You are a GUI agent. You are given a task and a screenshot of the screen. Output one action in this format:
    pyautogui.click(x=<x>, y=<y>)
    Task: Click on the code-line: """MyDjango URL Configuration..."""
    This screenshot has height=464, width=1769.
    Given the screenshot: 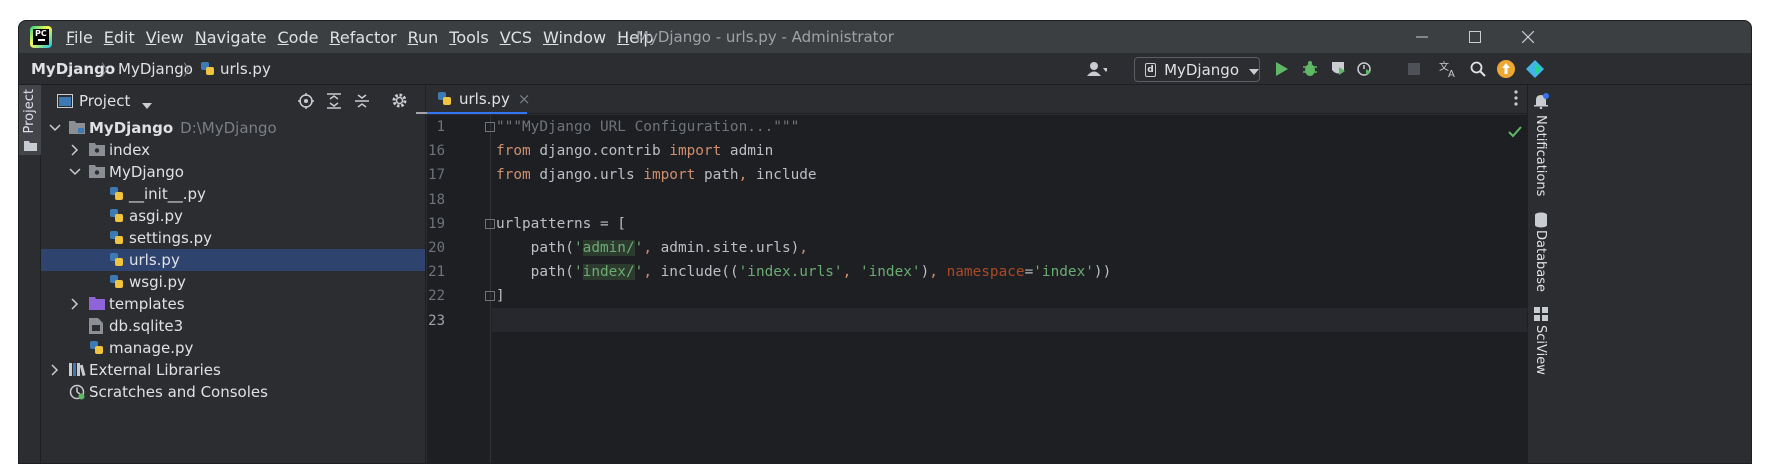 What is the action you would take?
    pyautogui.click(x=647, y=127)
    